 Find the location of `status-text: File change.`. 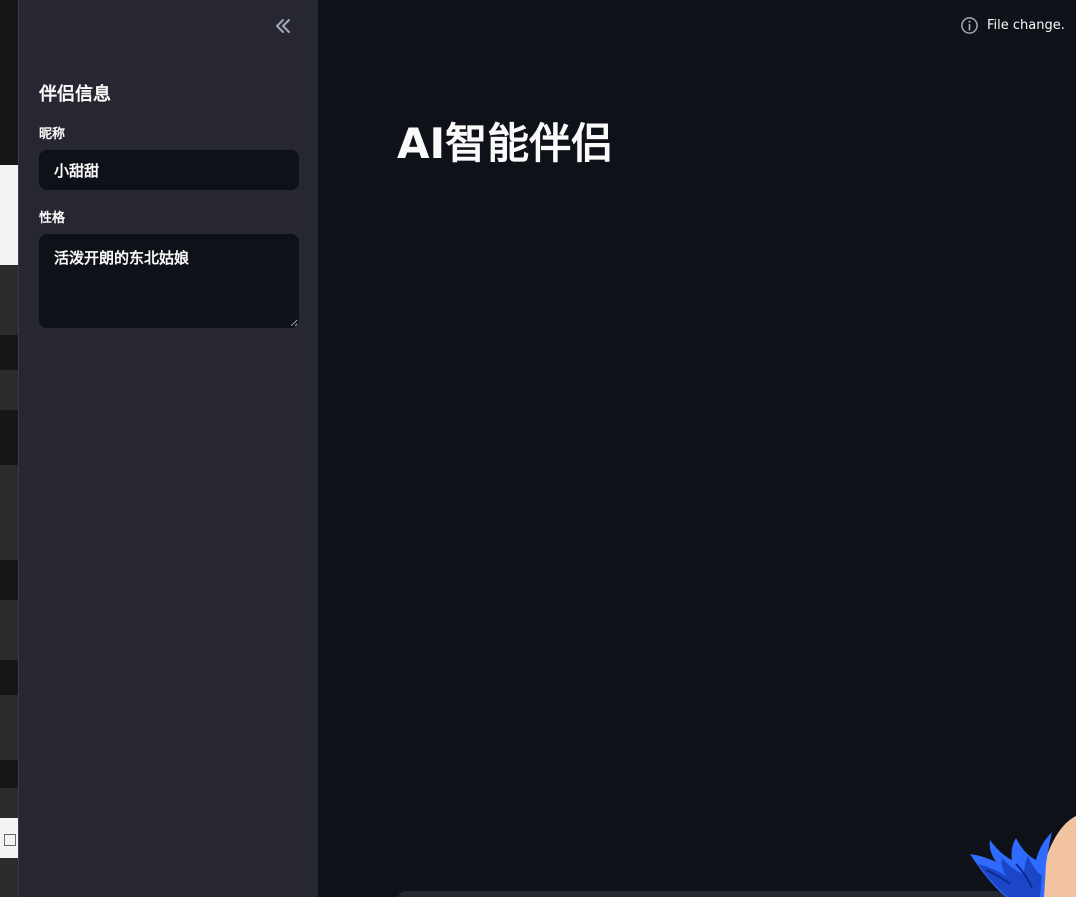

status-text: File change. is located at coordinates (1026, 25).